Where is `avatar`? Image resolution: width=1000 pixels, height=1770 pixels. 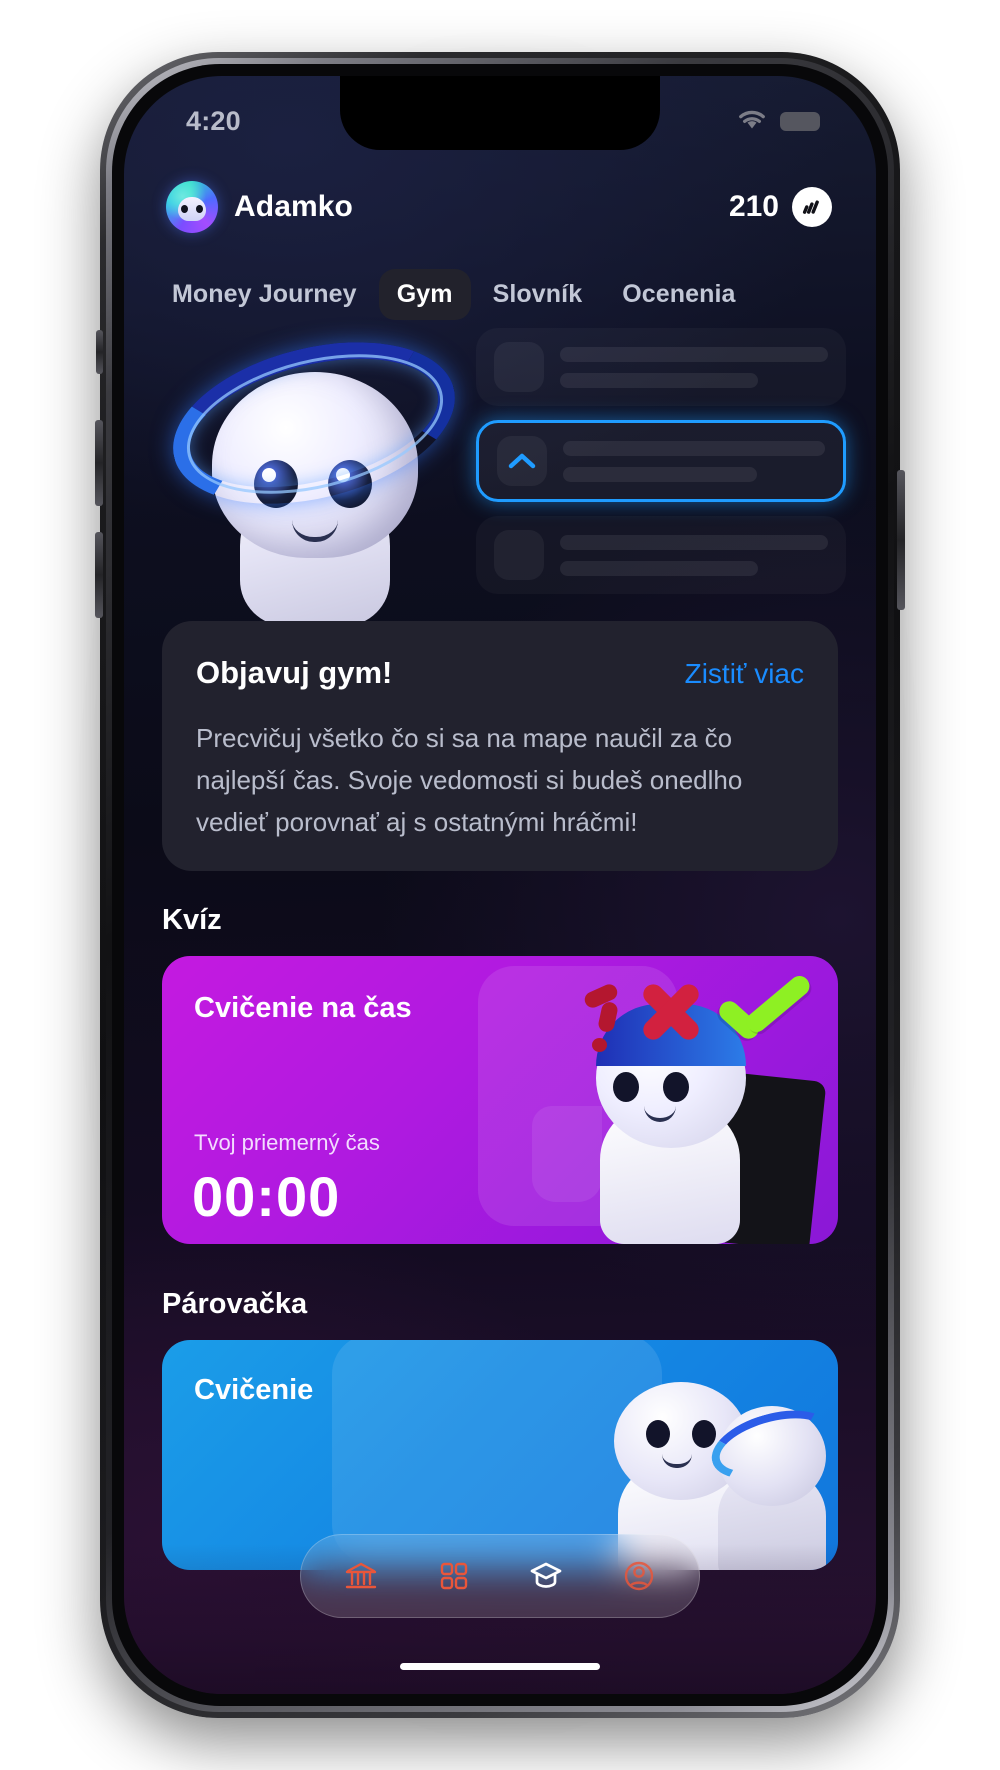 avatar is located at coordinates (192, 207).